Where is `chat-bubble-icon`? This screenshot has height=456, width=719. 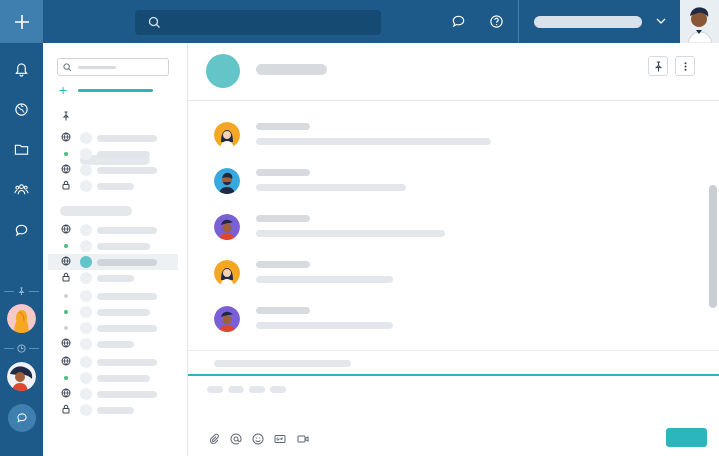
chat-bubble-icon is located at coordinates (22, 418).